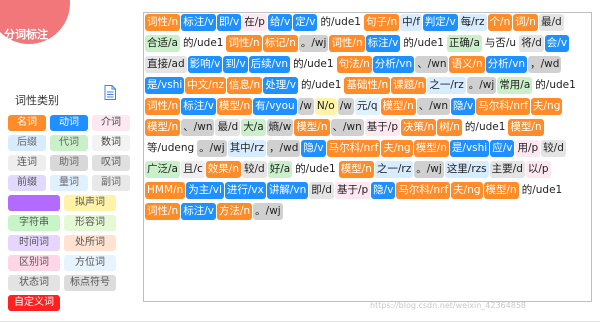 The height and width of the screenshot is (322, 600). I want to click on legend-chip: 自定义词, so click(34, 303).